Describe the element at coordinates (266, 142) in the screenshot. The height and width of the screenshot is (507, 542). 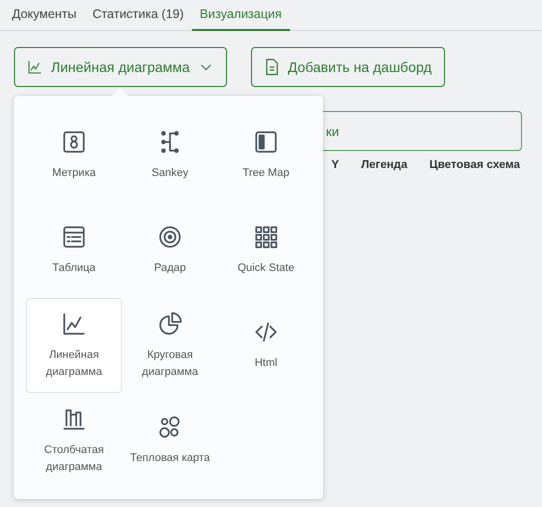
I see `panel-icon` at that location.